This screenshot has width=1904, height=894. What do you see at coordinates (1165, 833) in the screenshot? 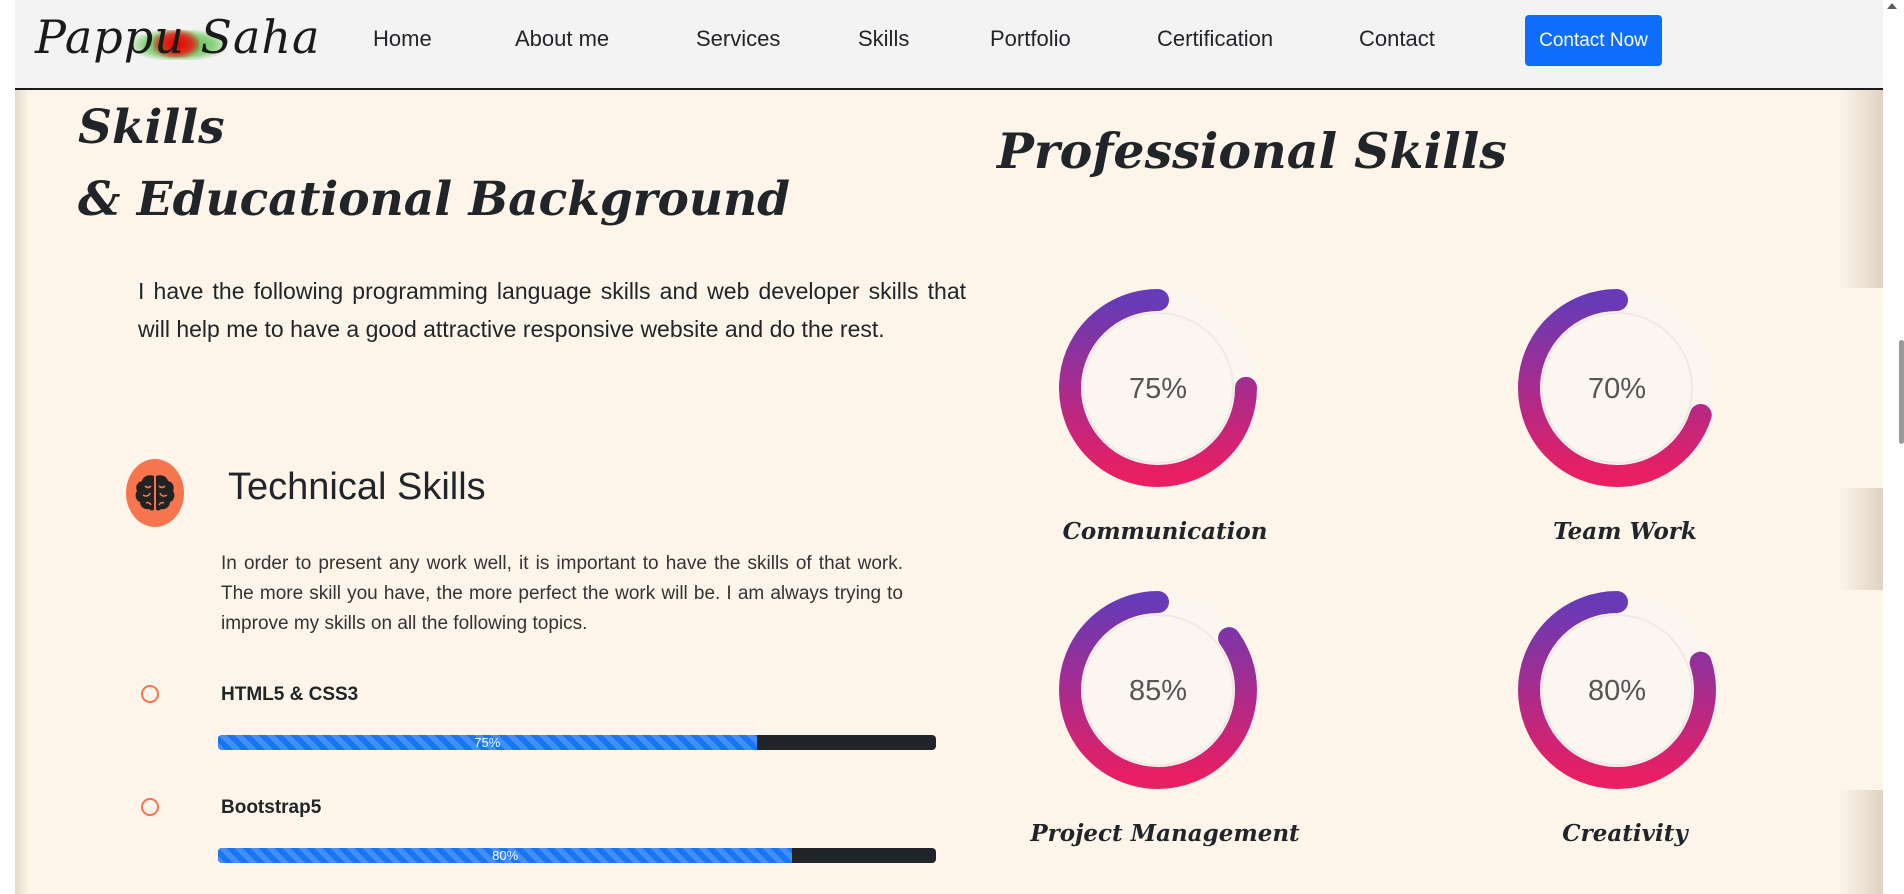
I see `ring-label: Project Management` at bounding box center [1165, 833].